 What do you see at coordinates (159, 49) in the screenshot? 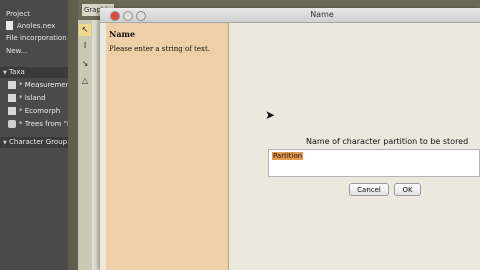
I see `pane-instructions: Please enter a string of text.` at bounding box center [159, 49].